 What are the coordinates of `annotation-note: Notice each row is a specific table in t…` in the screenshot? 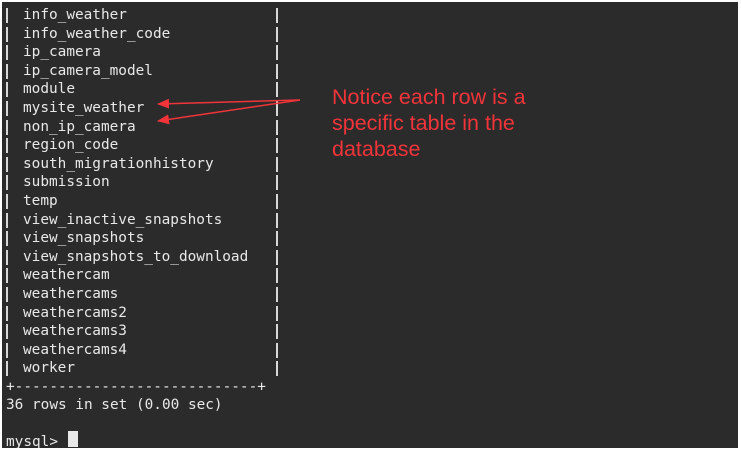 It's located at (429, 123).